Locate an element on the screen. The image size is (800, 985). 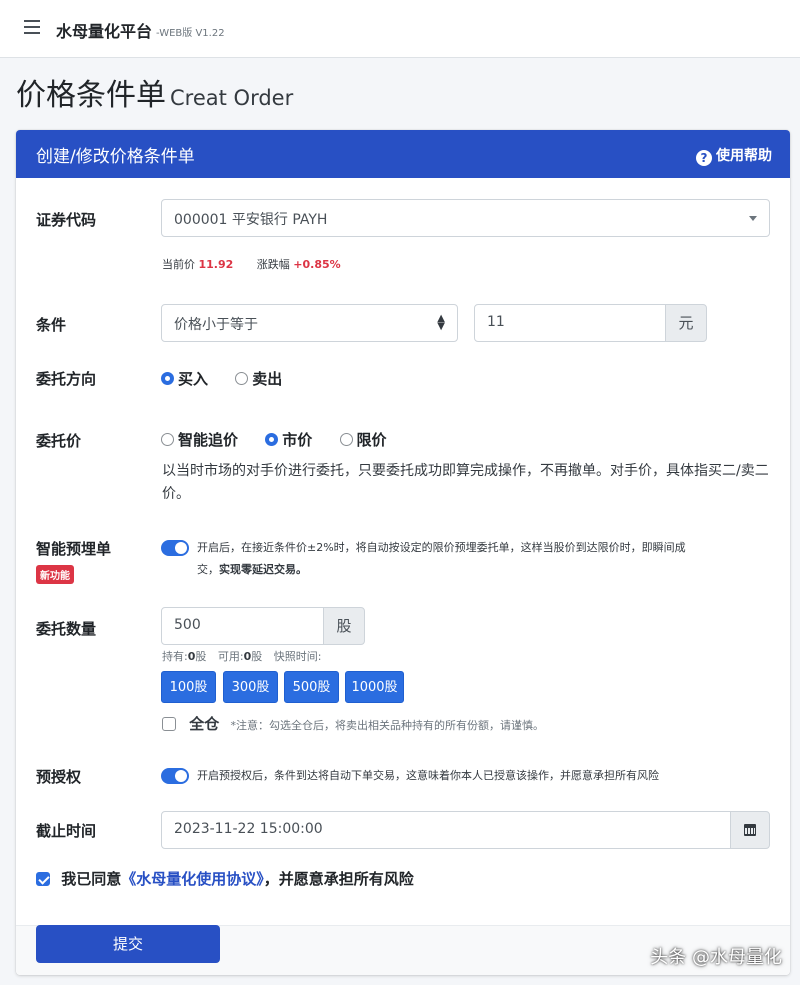
agreement-prefix: 我已同意 is located at coordinates (91, 879).